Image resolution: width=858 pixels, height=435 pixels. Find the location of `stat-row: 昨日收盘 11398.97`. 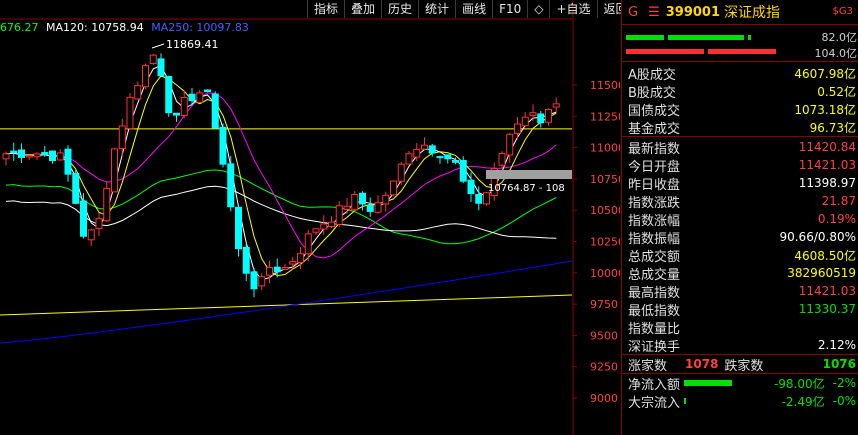

stat-row: 昨日收盘 11398.97 is located at coordinates (740, 183).